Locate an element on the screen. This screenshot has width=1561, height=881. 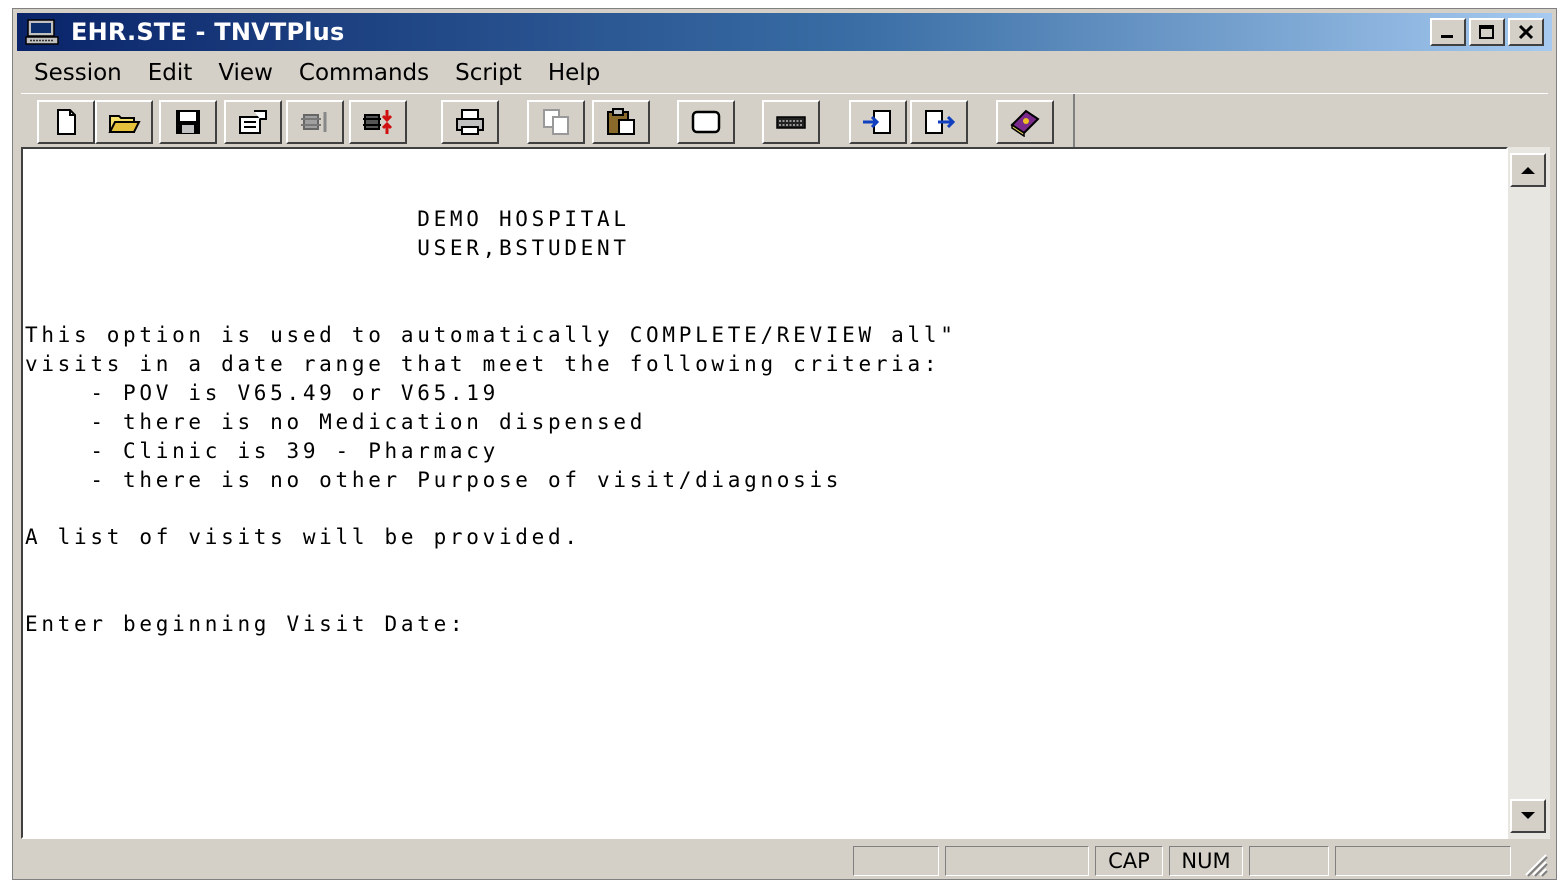
new-session-button is located at coordinates (66, 122).